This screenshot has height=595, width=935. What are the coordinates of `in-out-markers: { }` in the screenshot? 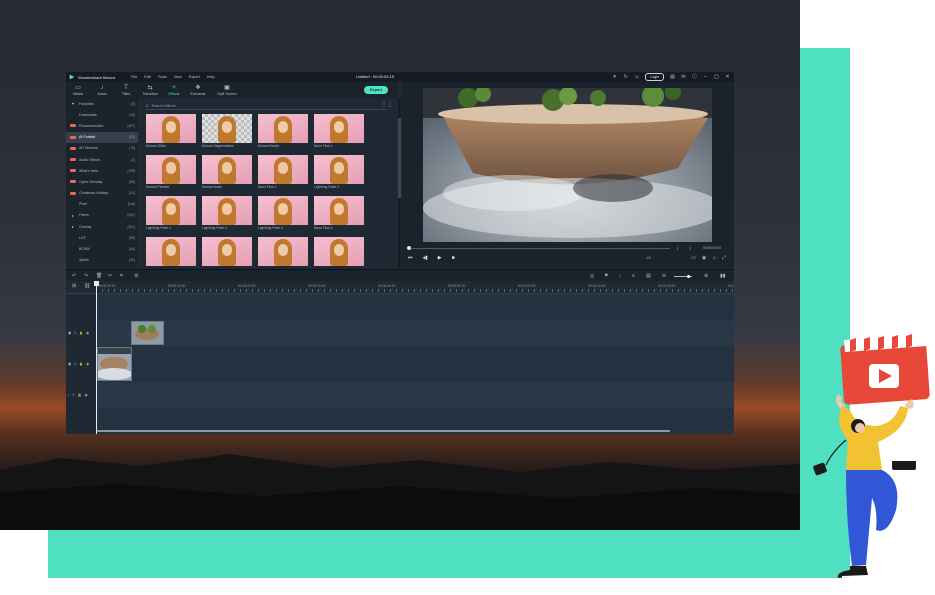 It's located at (686, 247).